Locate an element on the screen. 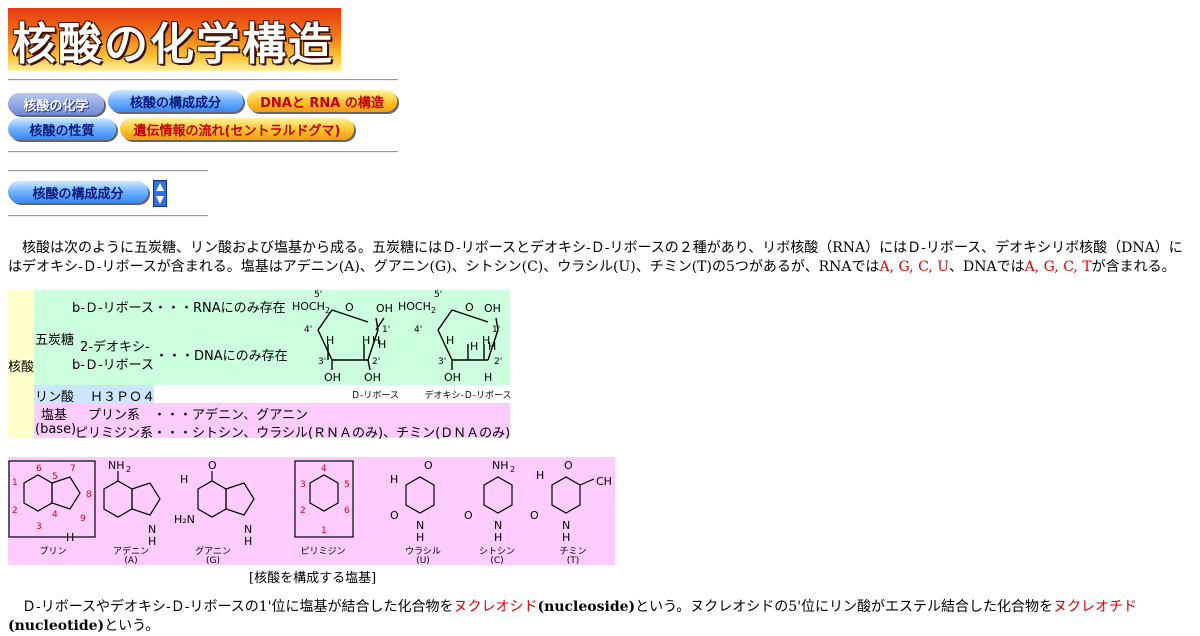  nav-label: 核酸の構成成分 is located at coordinates (175, 103).